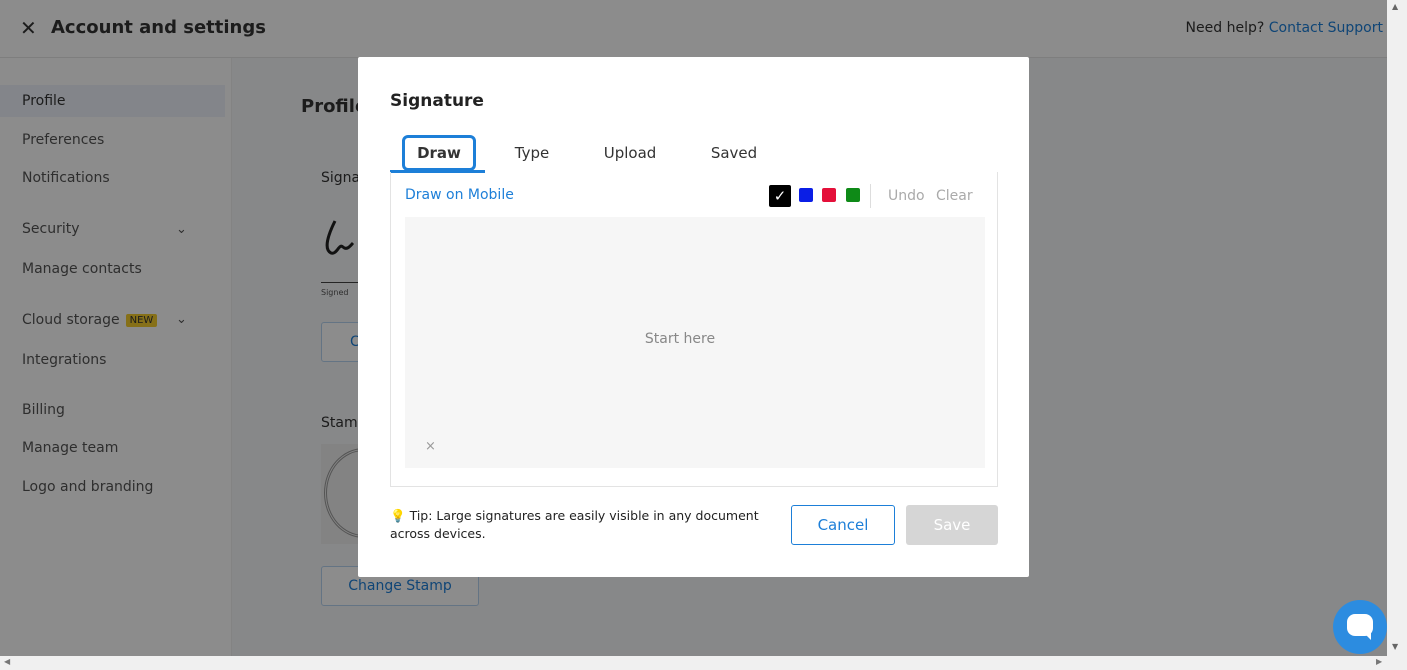 This screenshot has height=670, width=1407. Describe the element at coordinates (1379, 661) in the screenshot. I see `scroll-right-icon: ▶` at that location.